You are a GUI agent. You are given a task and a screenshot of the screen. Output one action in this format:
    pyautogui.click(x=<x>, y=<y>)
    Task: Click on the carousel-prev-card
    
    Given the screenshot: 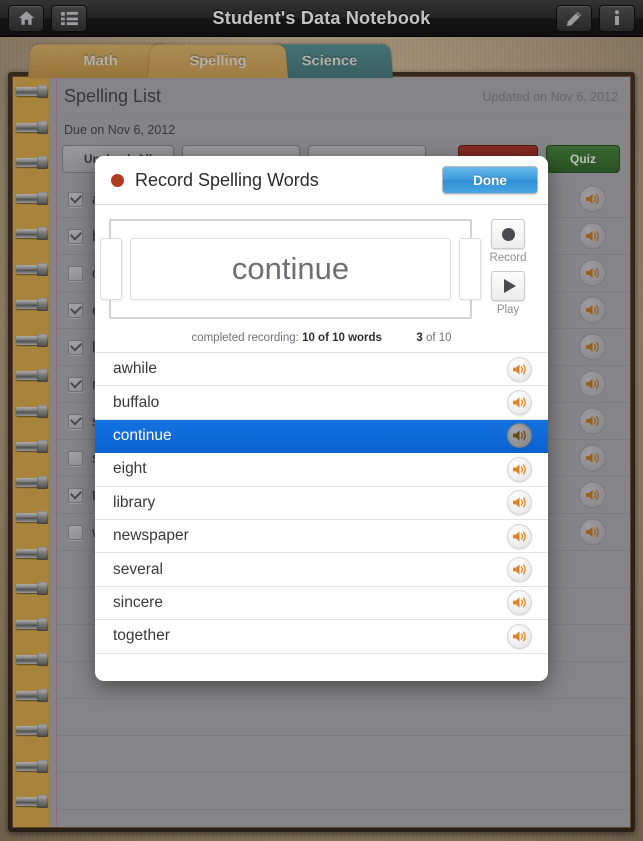 What is the action you would take?
    pyautogui.click(x=111, y=269)
    